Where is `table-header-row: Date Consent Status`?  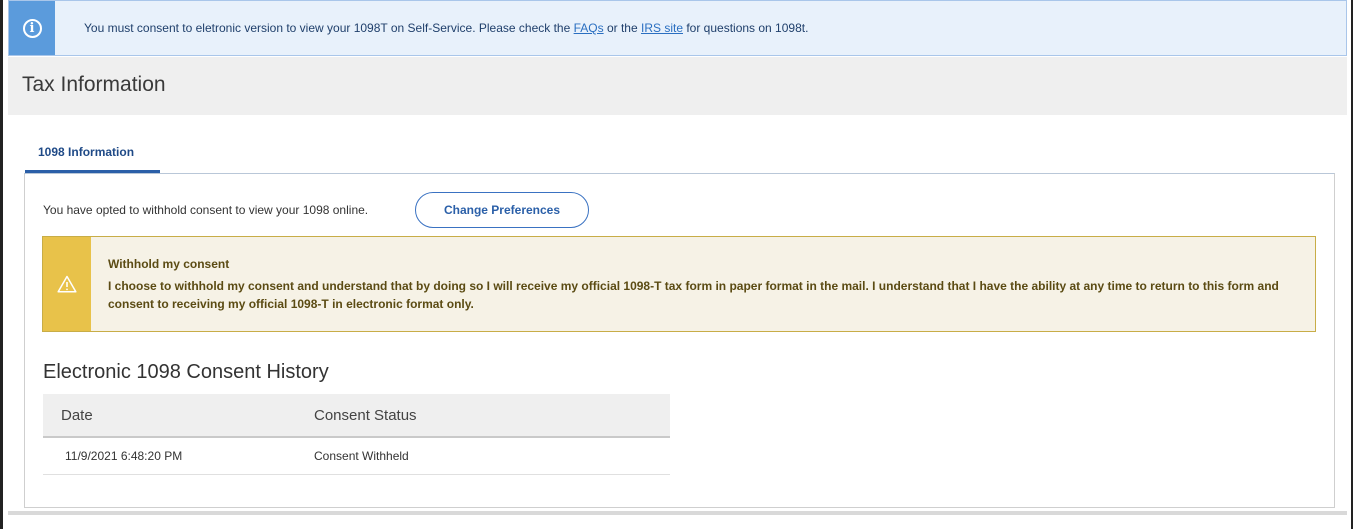 table-header-row: Date Consent Status is located at coordinates (356, 416).